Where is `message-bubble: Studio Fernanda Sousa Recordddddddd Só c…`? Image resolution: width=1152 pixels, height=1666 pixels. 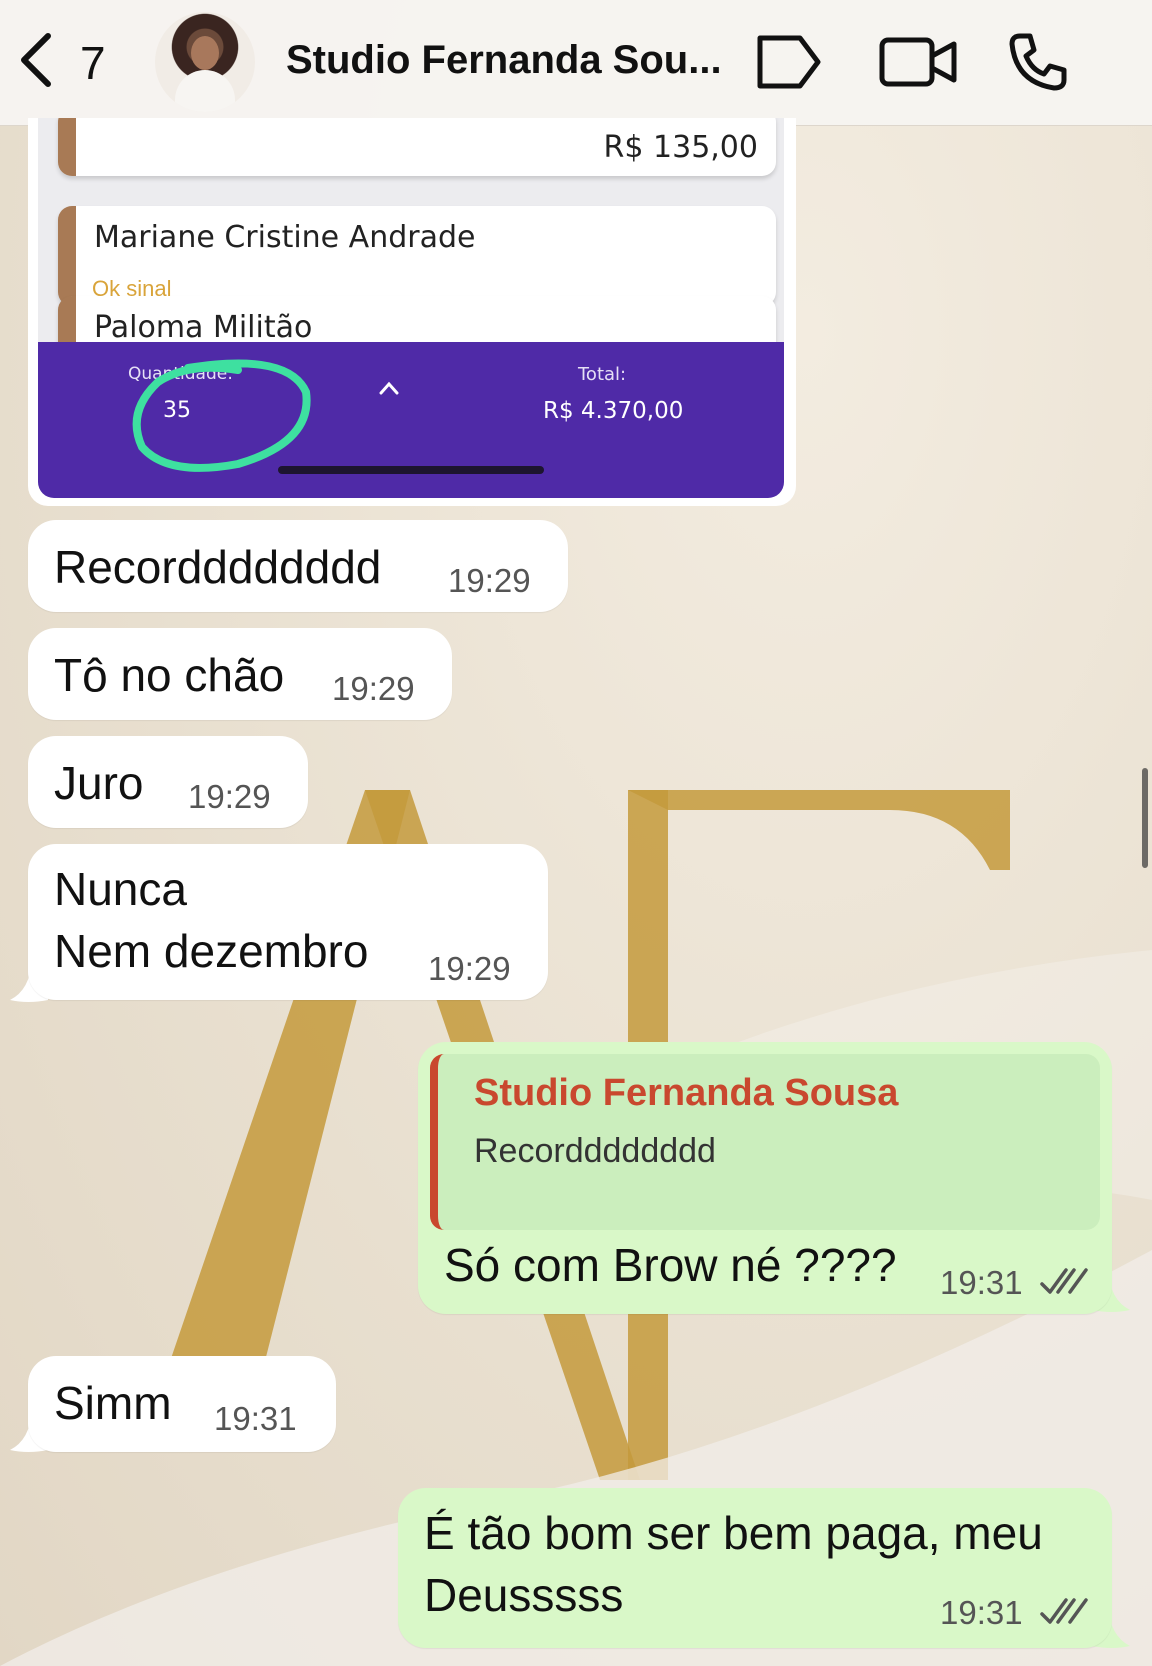
message-bubble: Studio Fernanda Sousa Recordddddddd Só c… is located at coordinates (765, 1178).